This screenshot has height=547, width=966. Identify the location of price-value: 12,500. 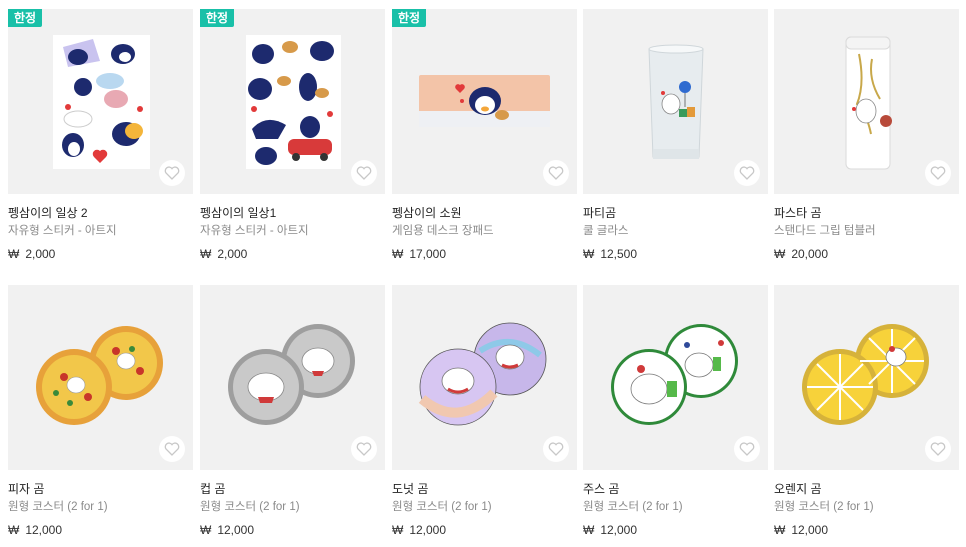
(619, 254).